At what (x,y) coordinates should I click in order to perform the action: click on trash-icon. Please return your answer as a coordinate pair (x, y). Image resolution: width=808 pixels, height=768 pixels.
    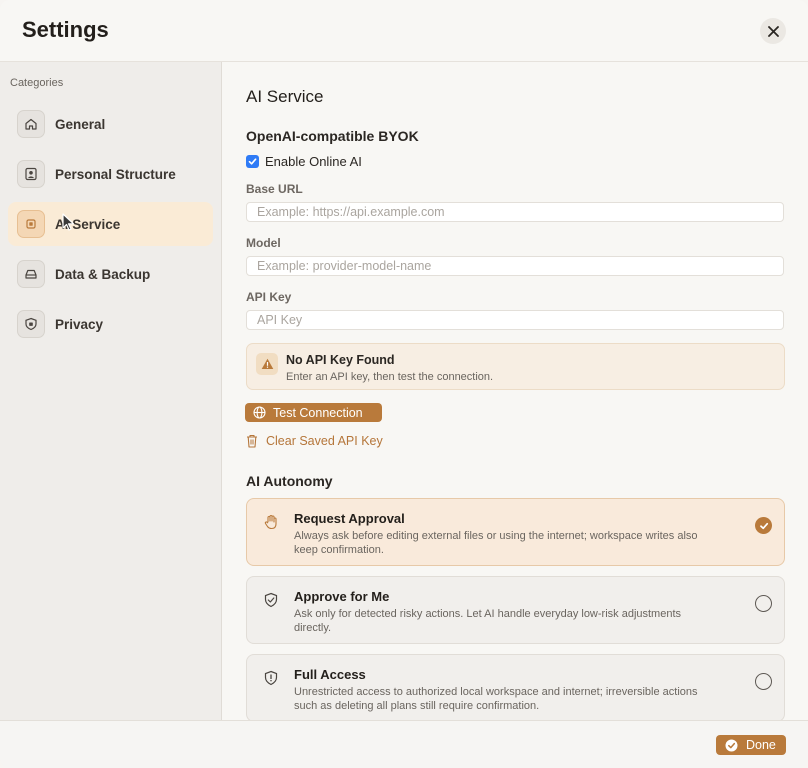
    Looking at the image, I should click on (252, 441).